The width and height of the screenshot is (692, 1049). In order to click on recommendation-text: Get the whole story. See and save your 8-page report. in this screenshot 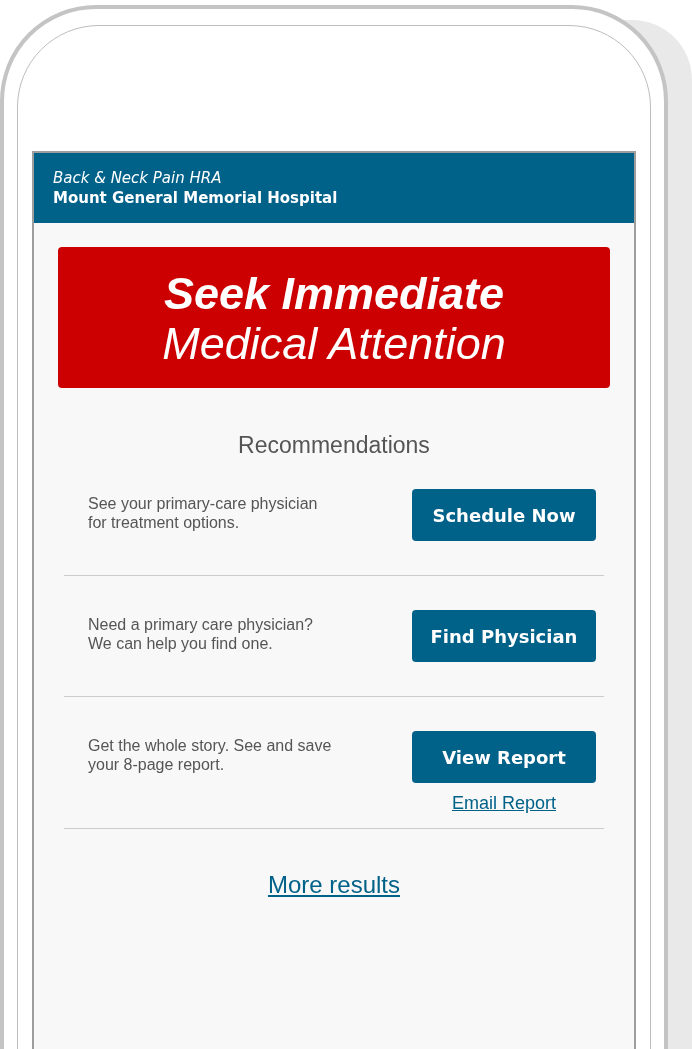, I will do `click(210, 755)`.